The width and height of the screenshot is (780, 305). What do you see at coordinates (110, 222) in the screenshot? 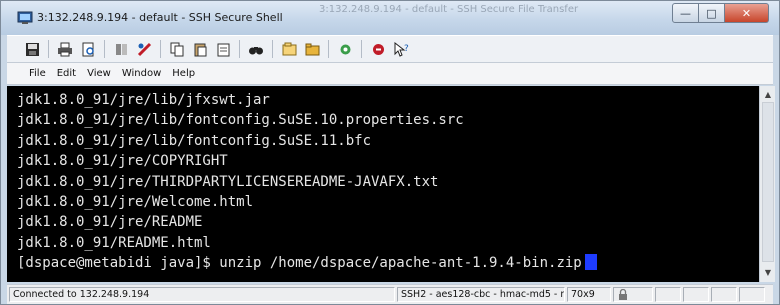
I see `terminal-line: jdk1.8.0_91/jre/README` at bounding box center [110, 222].